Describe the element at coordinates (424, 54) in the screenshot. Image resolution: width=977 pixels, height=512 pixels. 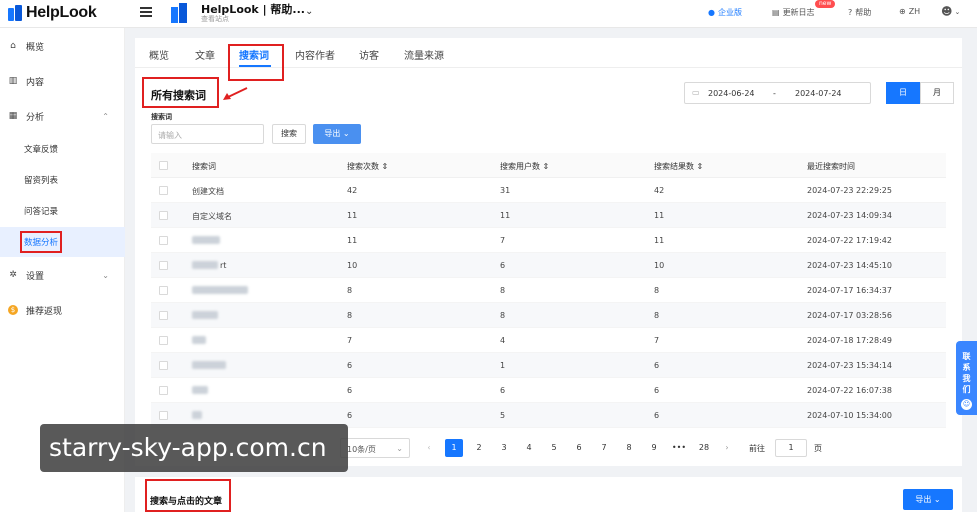
I see `tab-traffic-sources: 流量来源` at that location.